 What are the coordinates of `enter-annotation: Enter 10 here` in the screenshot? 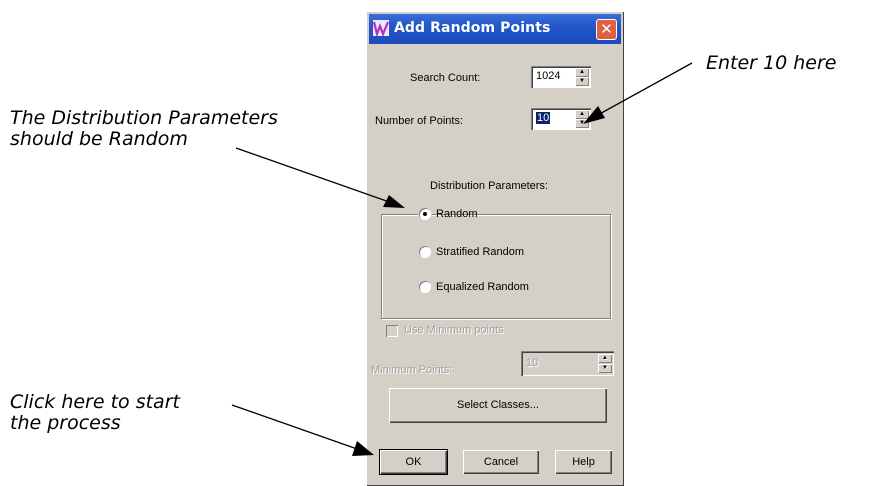 It's located at (771, 63).